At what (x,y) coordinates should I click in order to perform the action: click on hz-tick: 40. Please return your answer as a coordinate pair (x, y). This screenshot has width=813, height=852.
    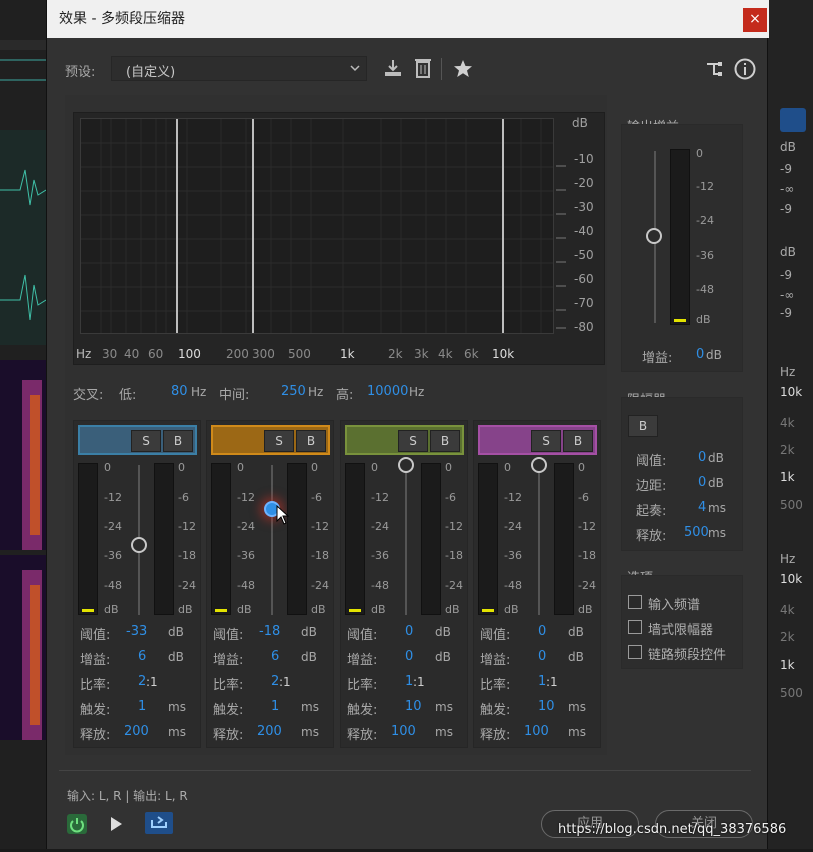
    Looking at the image, I should click on (132, 354).